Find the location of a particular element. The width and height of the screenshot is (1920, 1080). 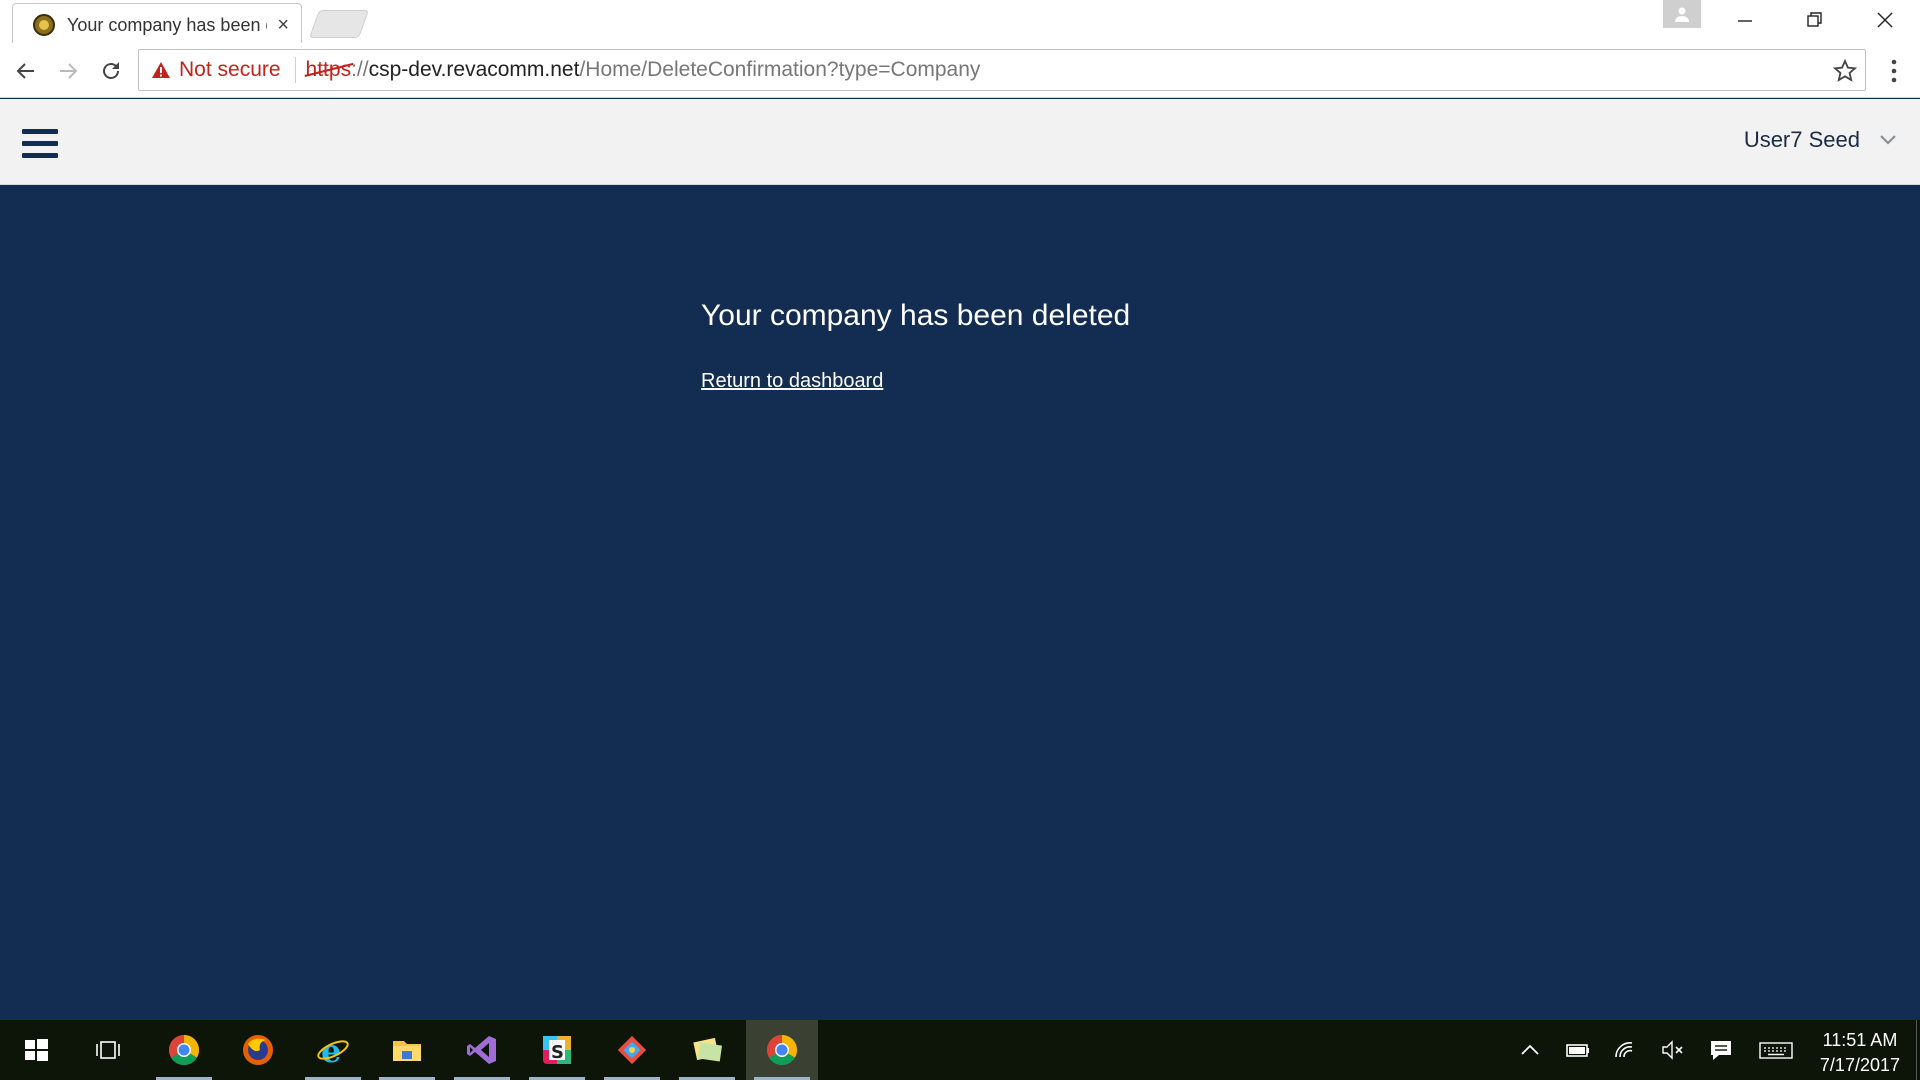

chevron-up-icon is located at coordinates (1530, 1050).